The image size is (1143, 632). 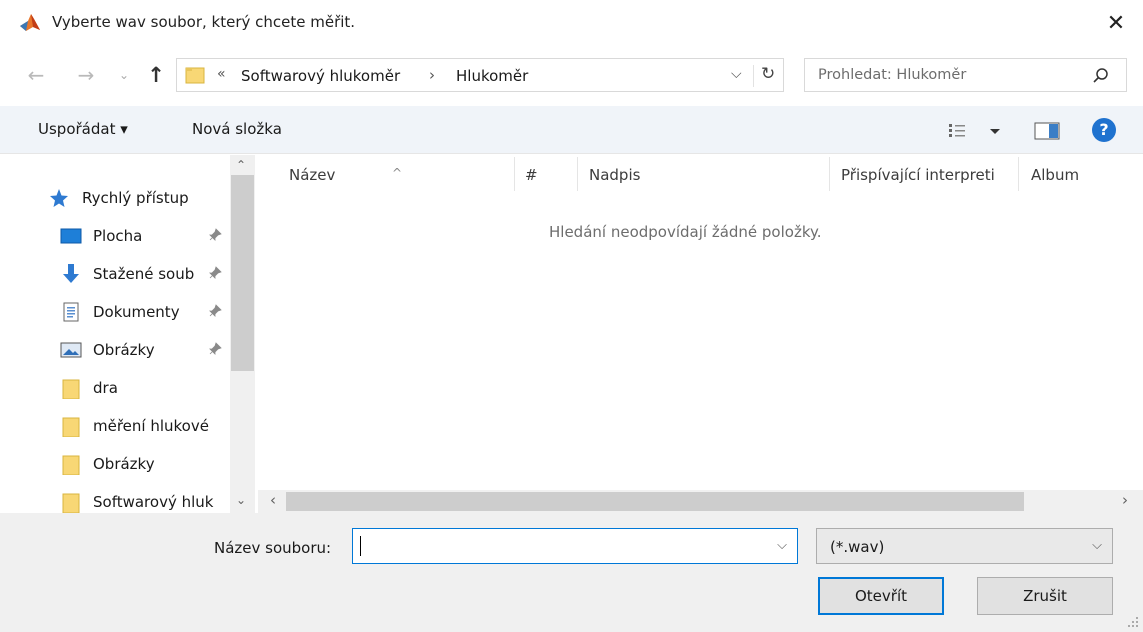 I want to click on file-type-filter: (*.wav) ⌵, so click(x=964, y=546).